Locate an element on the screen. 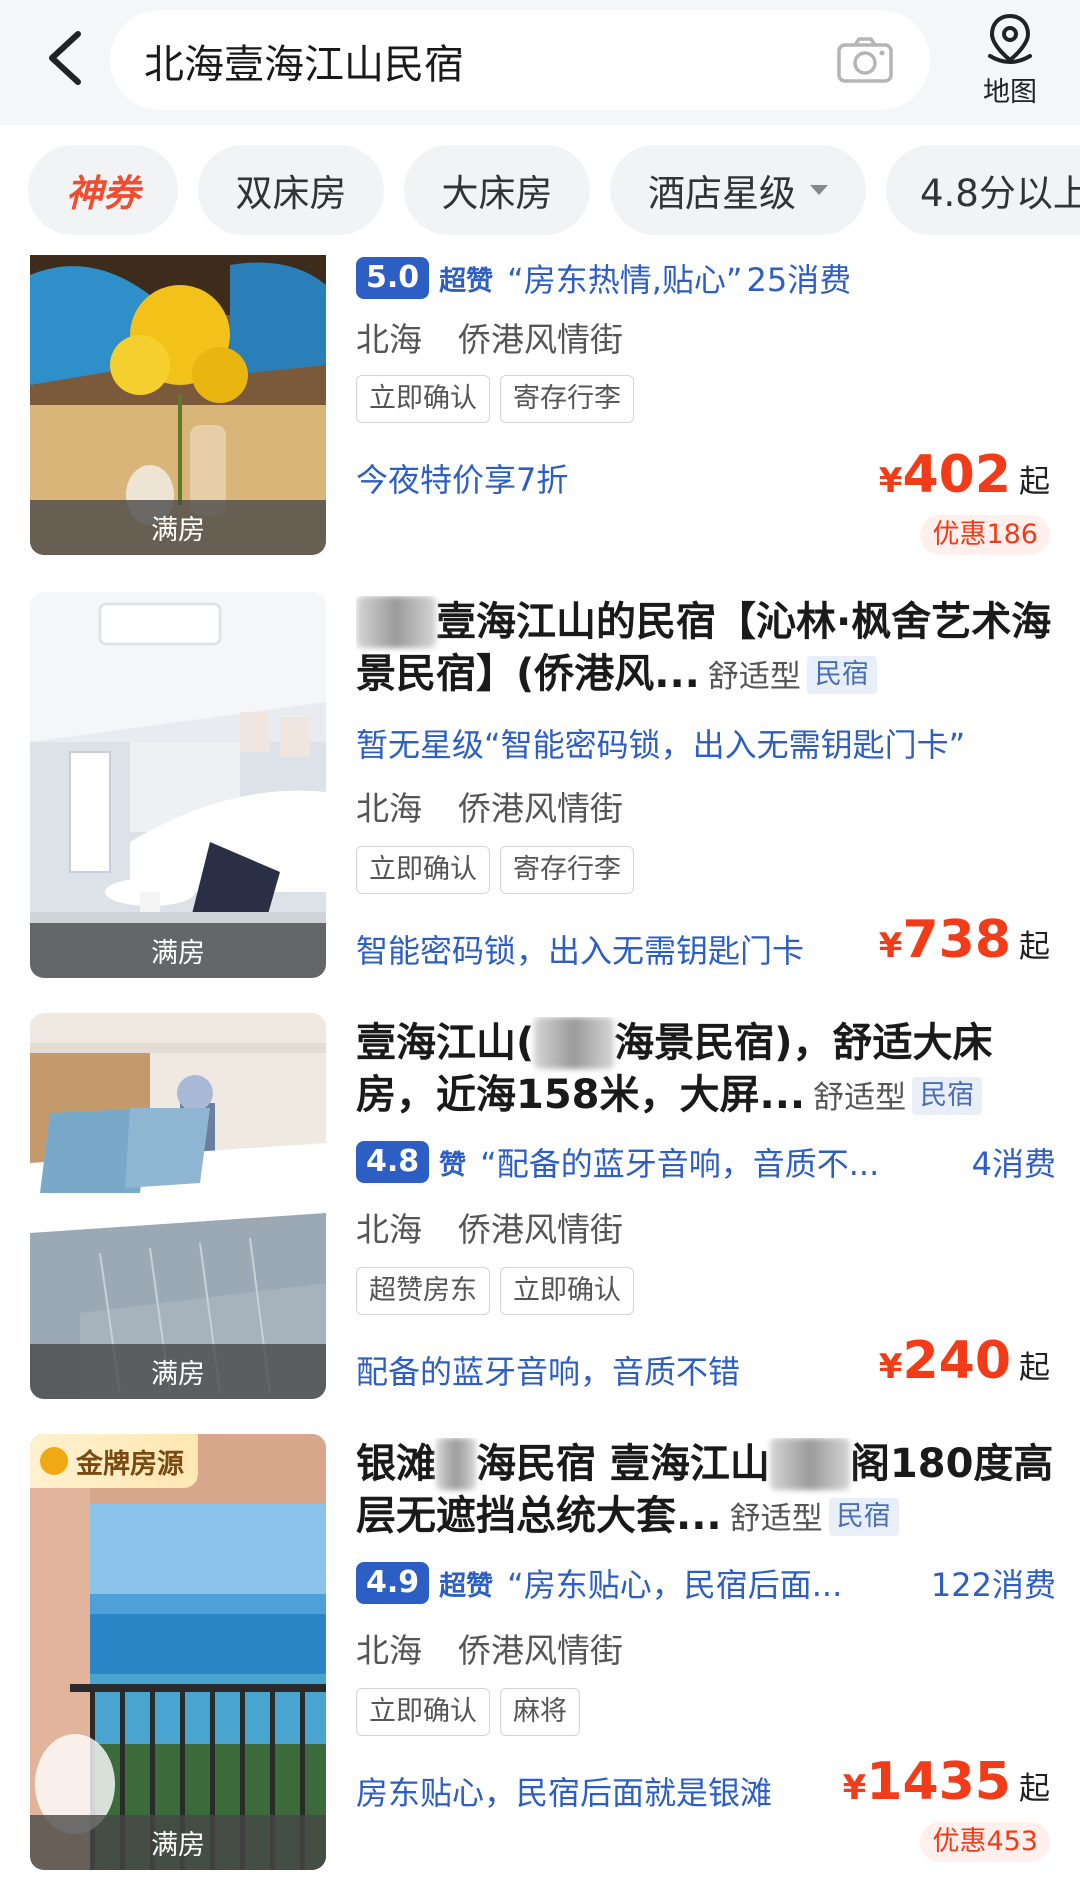  filter-hotel-star: 酒店星级 is located at coordinates (738, 190).